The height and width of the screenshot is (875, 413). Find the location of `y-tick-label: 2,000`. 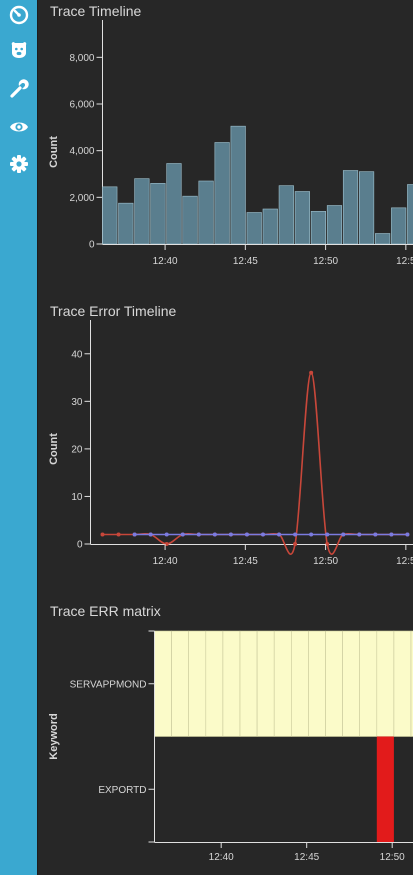

y-tick-label: 2,000 is located at coordinates (81, 198).